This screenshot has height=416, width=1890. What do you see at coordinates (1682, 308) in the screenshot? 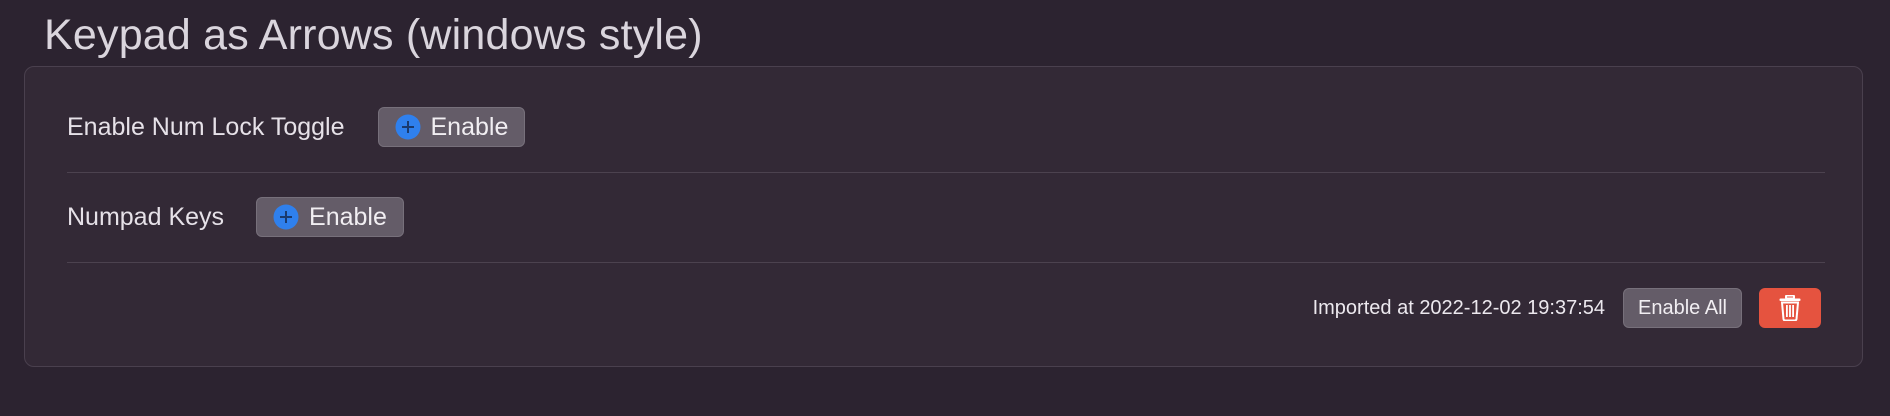
I see `enable-all-button: Enable All` at bounding box center [1682, 308].